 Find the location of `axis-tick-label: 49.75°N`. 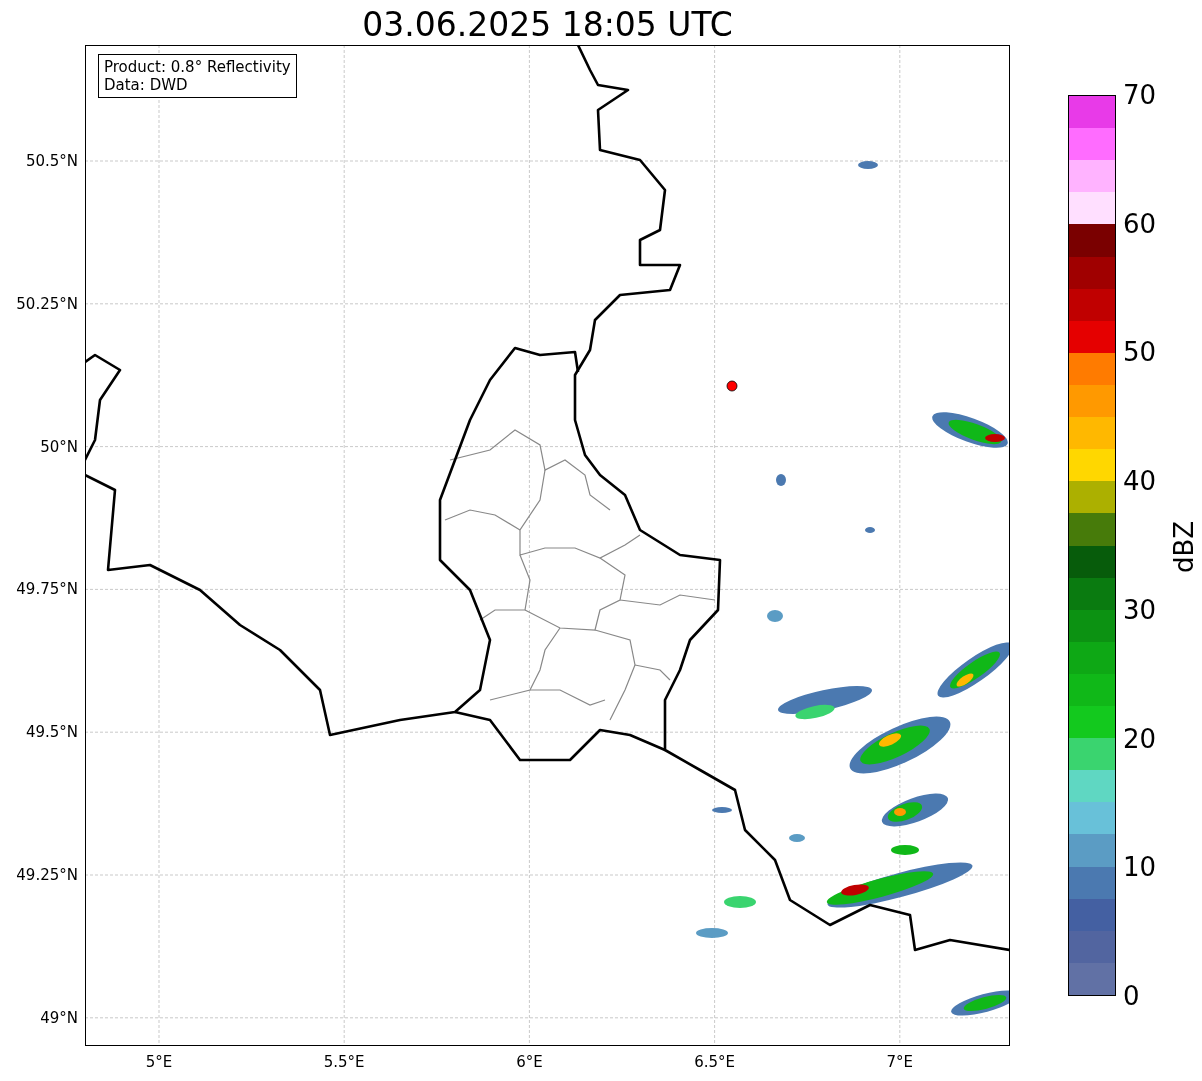

axis-tick-label: 49.75°N is located at coordinates (47, 589).